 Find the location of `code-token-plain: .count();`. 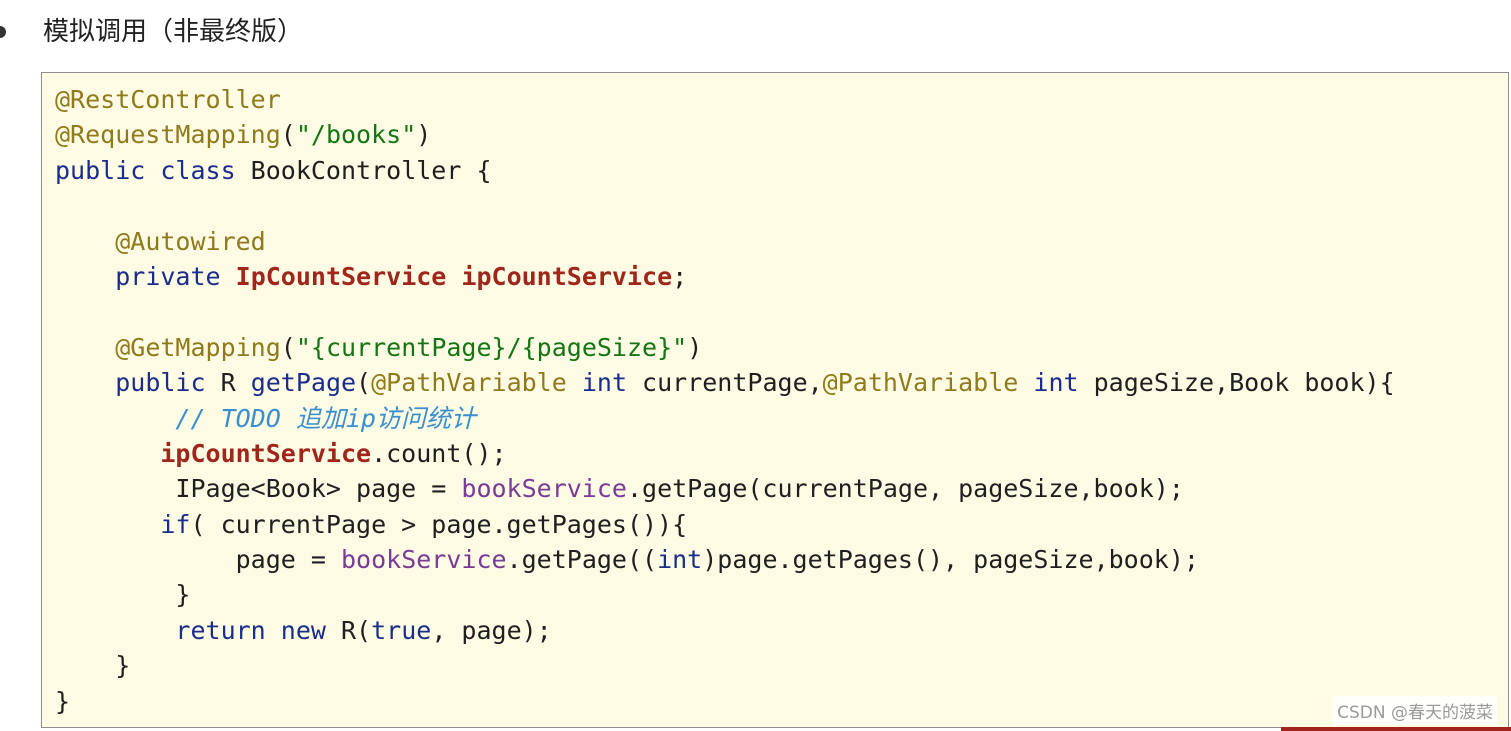

code-token-plain: .count(); is located at coordinates (439, 453).